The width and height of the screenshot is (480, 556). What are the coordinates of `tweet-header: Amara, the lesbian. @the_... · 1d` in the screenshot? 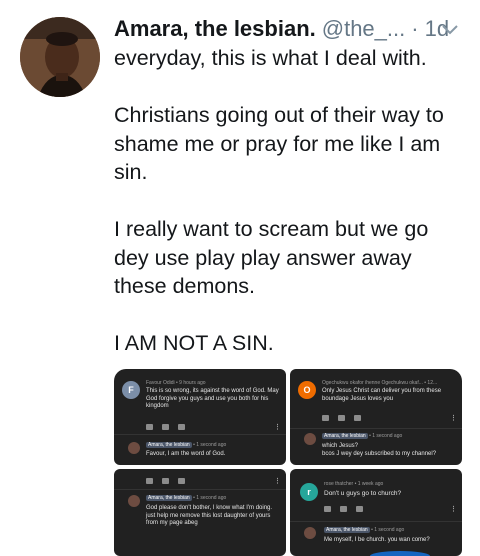 It's located at (292, 29).